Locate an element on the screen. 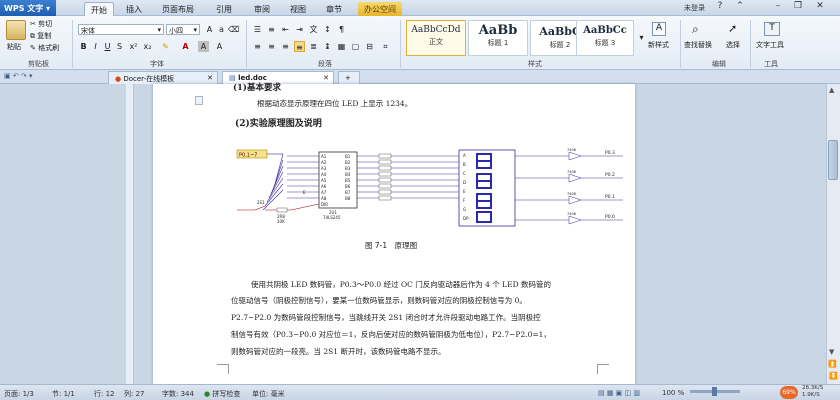 The width and height of the screenshot is (840, 400). select-button: 选择 is located at coordinates (733, 45).